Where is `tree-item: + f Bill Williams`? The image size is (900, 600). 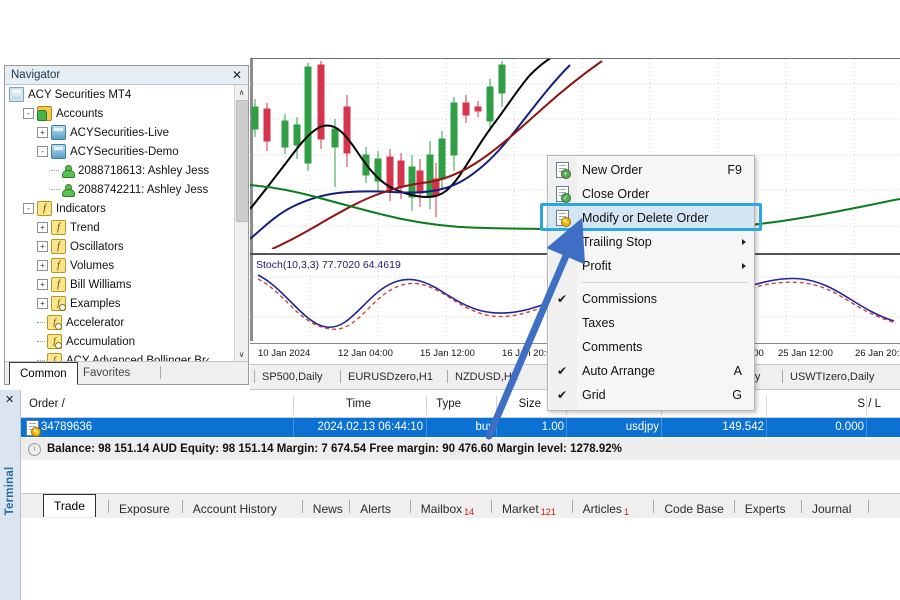 tree-item: + f Bill Williams is located at coordinates (119, 284).